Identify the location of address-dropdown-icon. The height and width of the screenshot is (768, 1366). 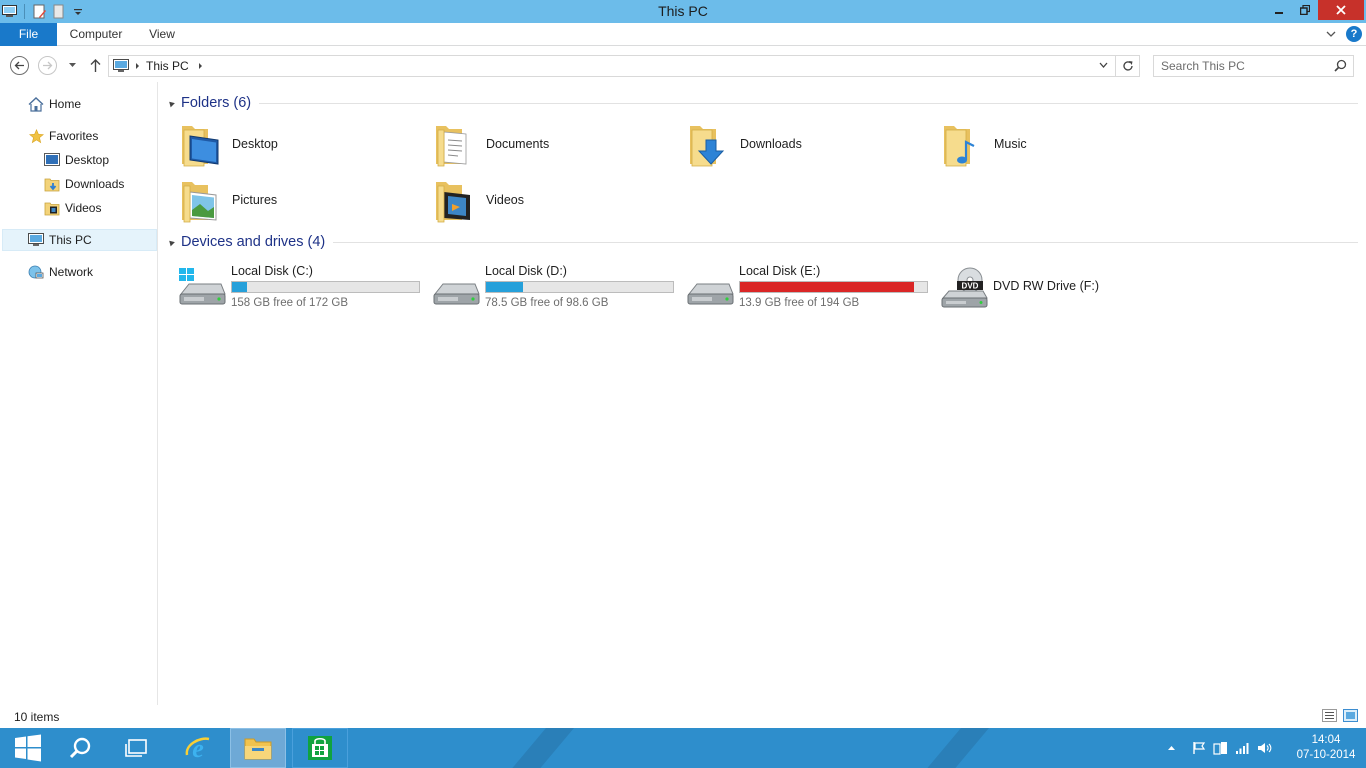
(1103, 65).